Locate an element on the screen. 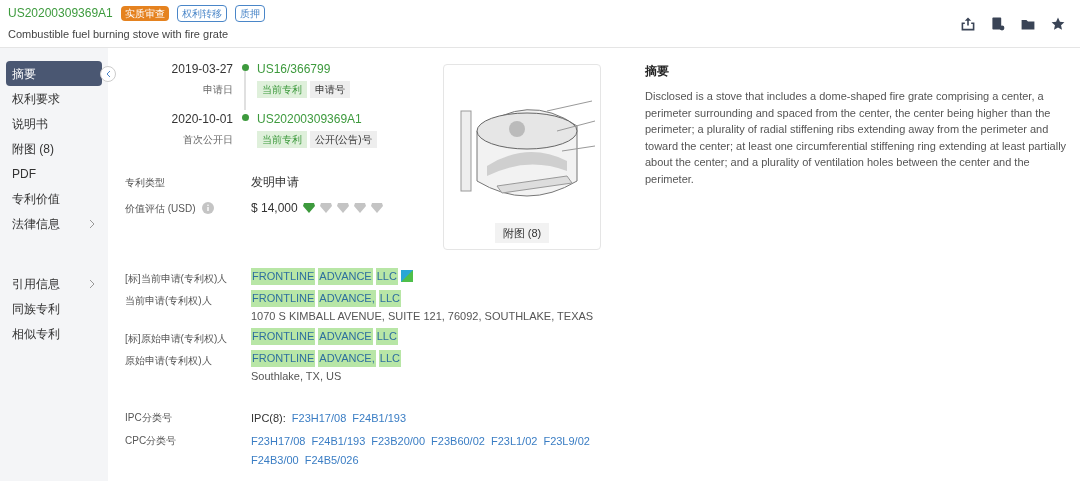 This screenshot has width=1080, height=481. sidebar-item: 同族专利 is located at coordinates (54, 308).